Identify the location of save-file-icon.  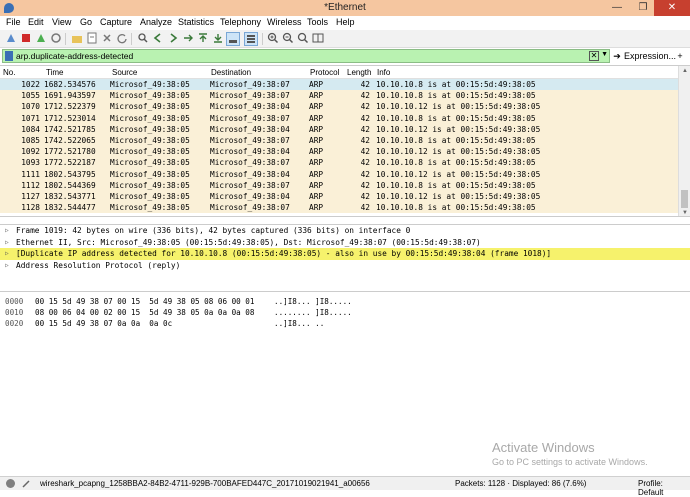
(92, 39).